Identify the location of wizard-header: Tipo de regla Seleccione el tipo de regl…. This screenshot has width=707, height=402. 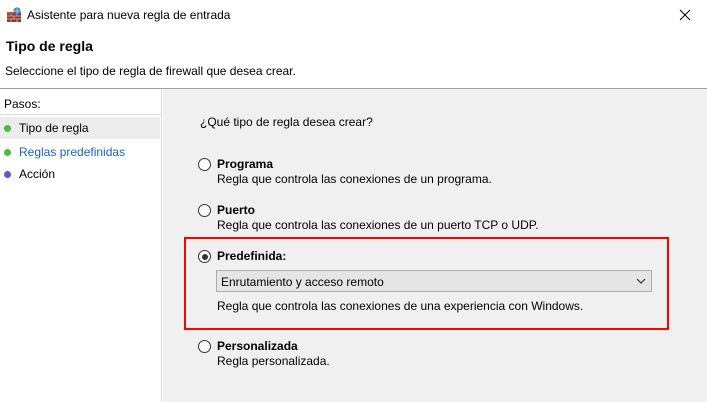
(353, 59).